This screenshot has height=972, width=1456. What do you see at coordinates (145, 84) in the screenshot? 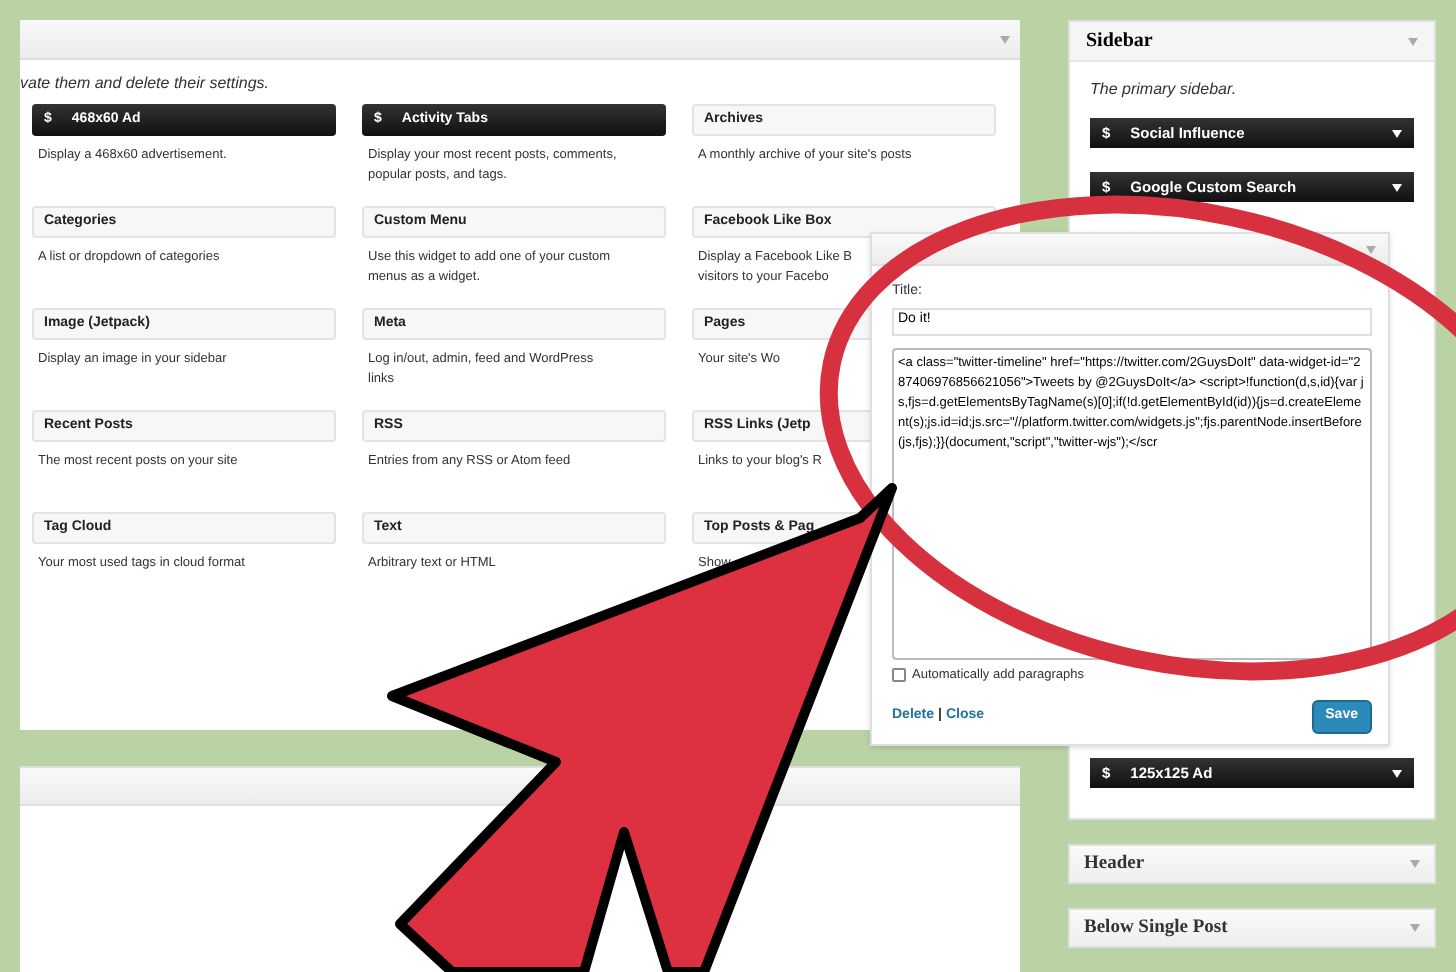
I see `intro-text: vate them and delete their settings.` at bounding box center [145, 84].